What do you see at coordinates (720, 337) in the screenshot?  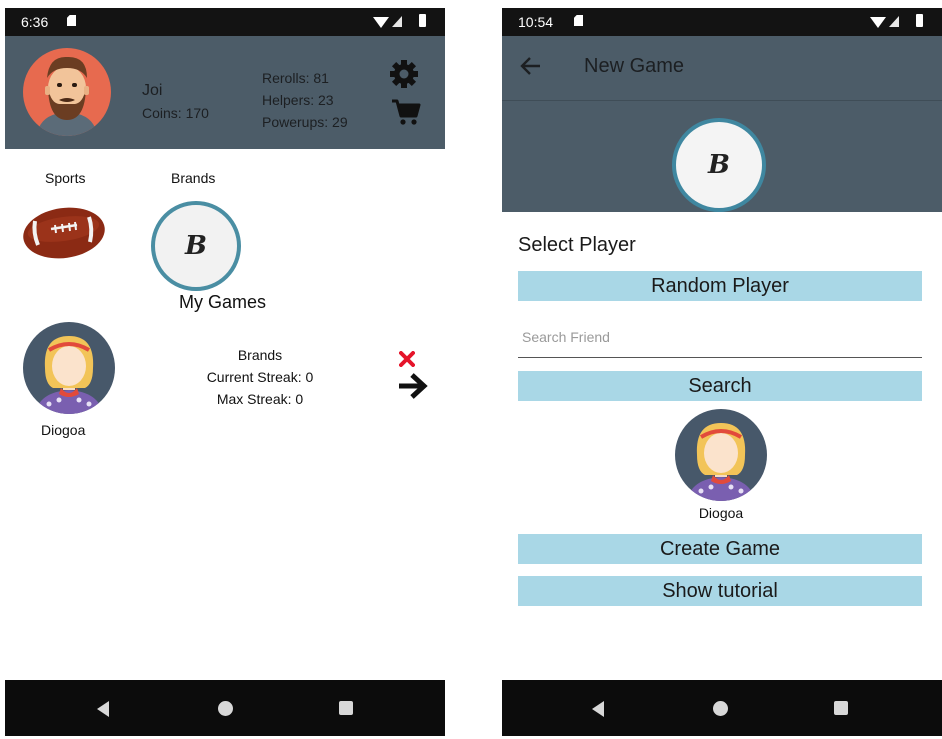 I see `search-friend-input` at bounding box center [720, 337].